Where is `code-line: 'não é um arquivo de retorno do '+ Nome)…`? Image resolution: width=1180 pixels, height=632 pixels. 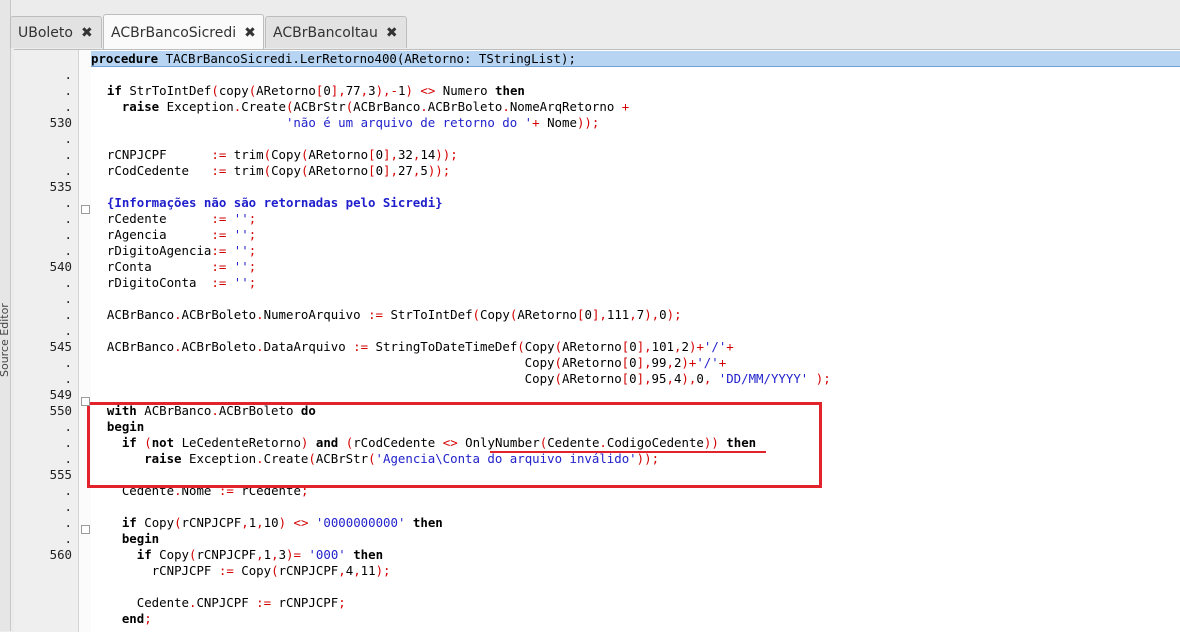 code-line: 'não é um arquivo de retorno do '+ Nome)… is located at coordinates (345, 123).